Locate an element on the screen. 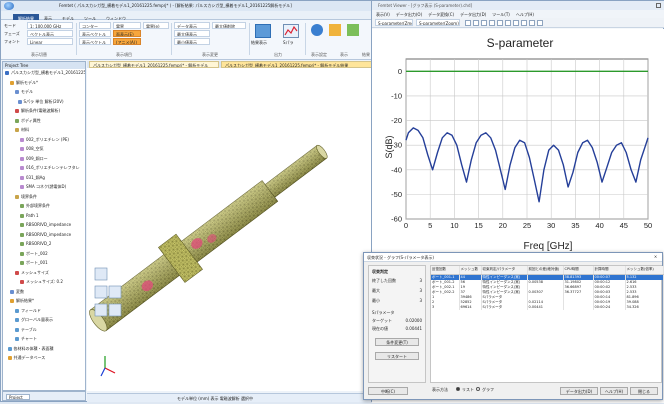 The height and width of the screenshot is (404, 664). menu-help: ヘルプ(H) is located at coordinates (525, 14).